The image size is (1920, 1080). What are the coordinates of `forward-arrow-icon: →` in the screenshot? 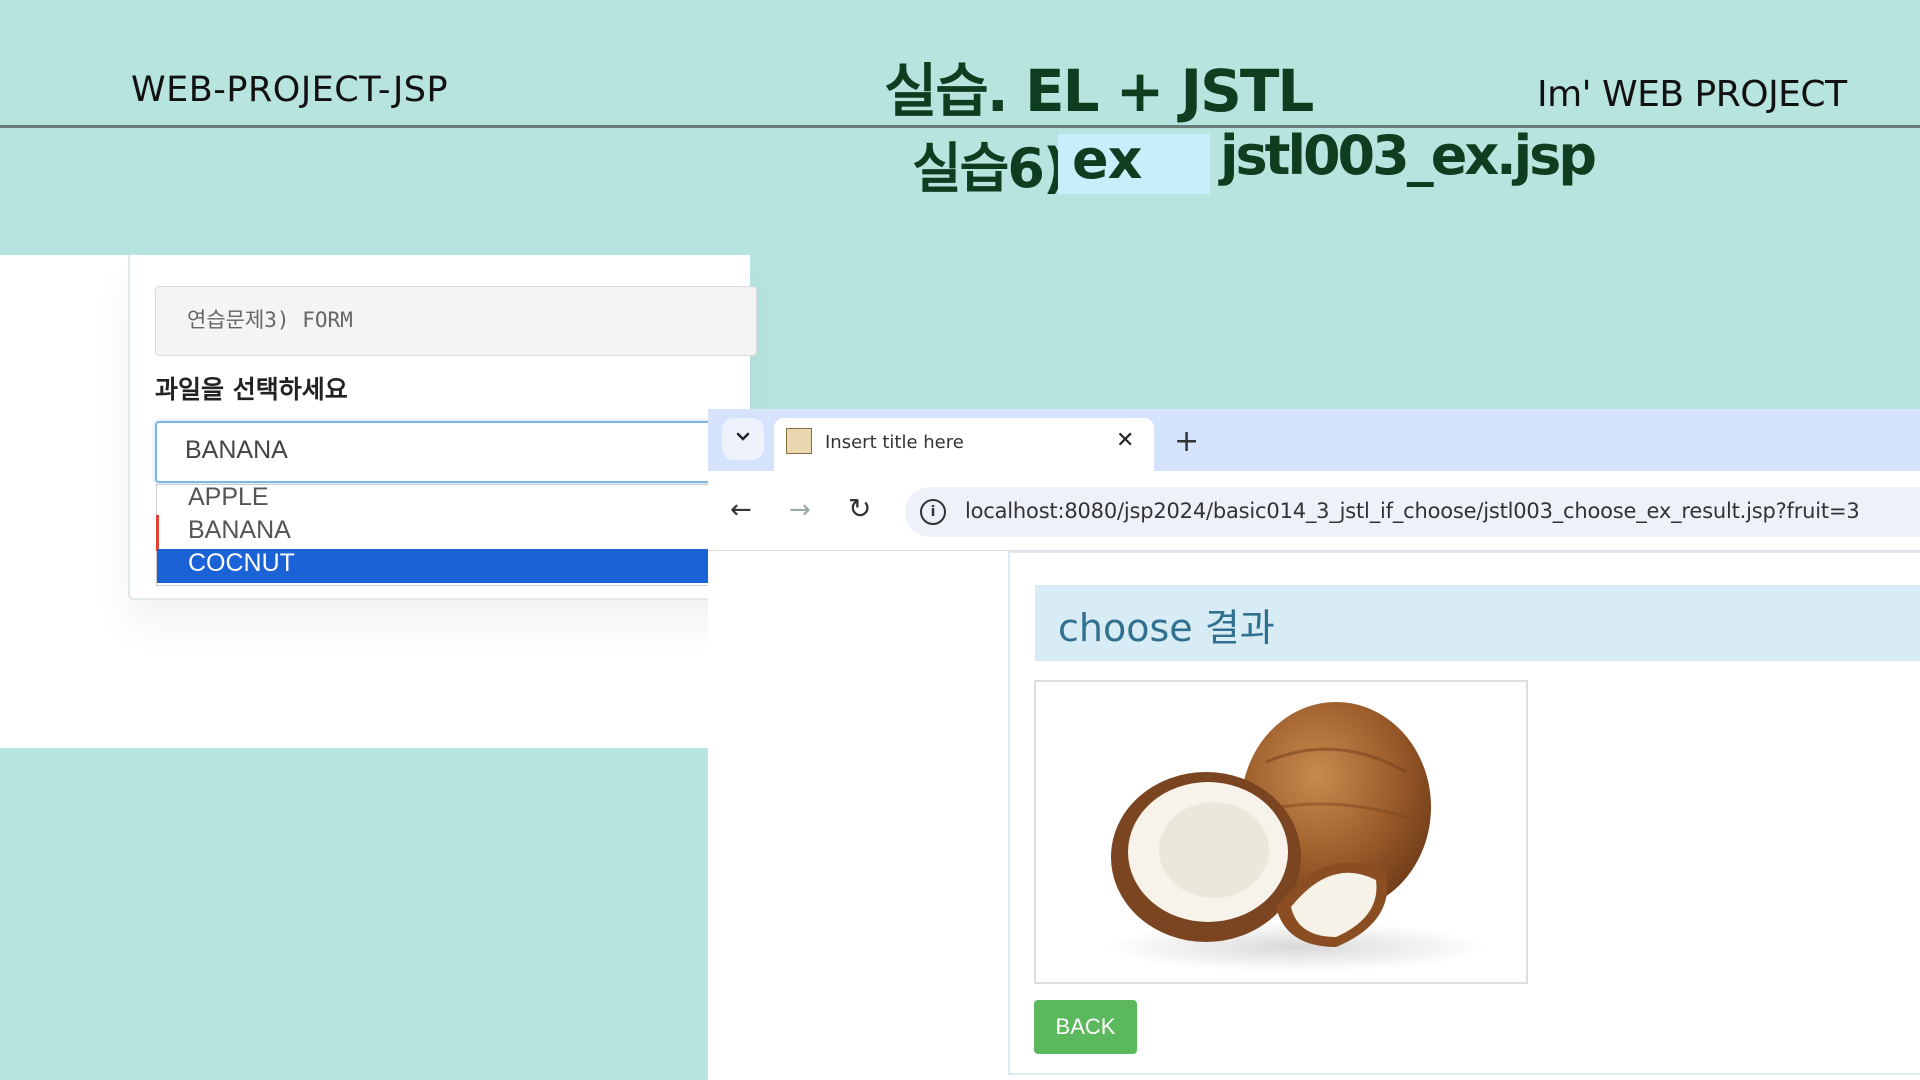 It's located at (800, 510).